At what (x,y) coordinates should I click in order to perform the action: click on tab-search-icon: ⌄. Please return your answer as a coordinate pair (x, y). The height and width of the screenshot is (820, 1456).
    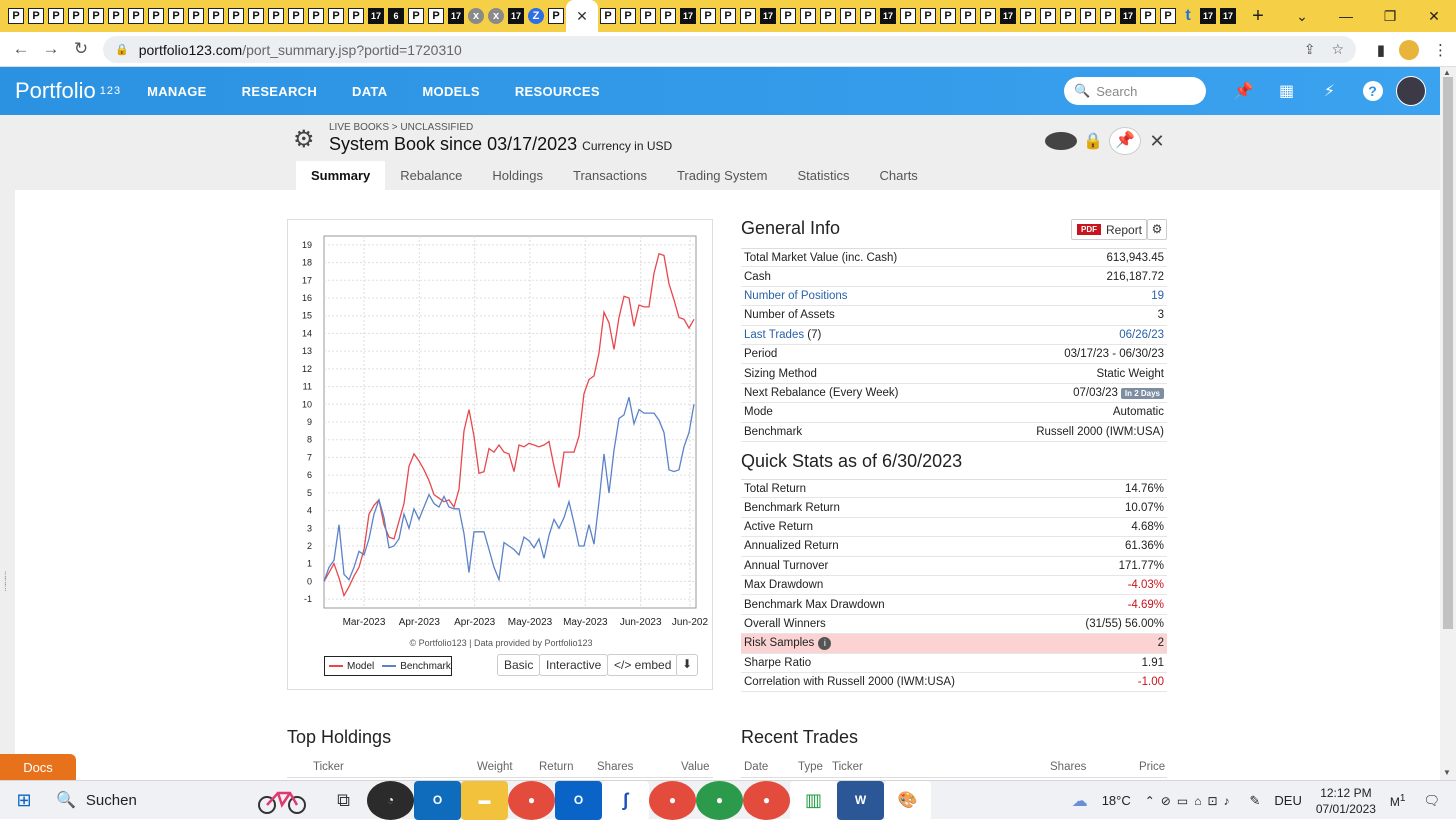
    Looking at the image, I should click on (1302, 16).